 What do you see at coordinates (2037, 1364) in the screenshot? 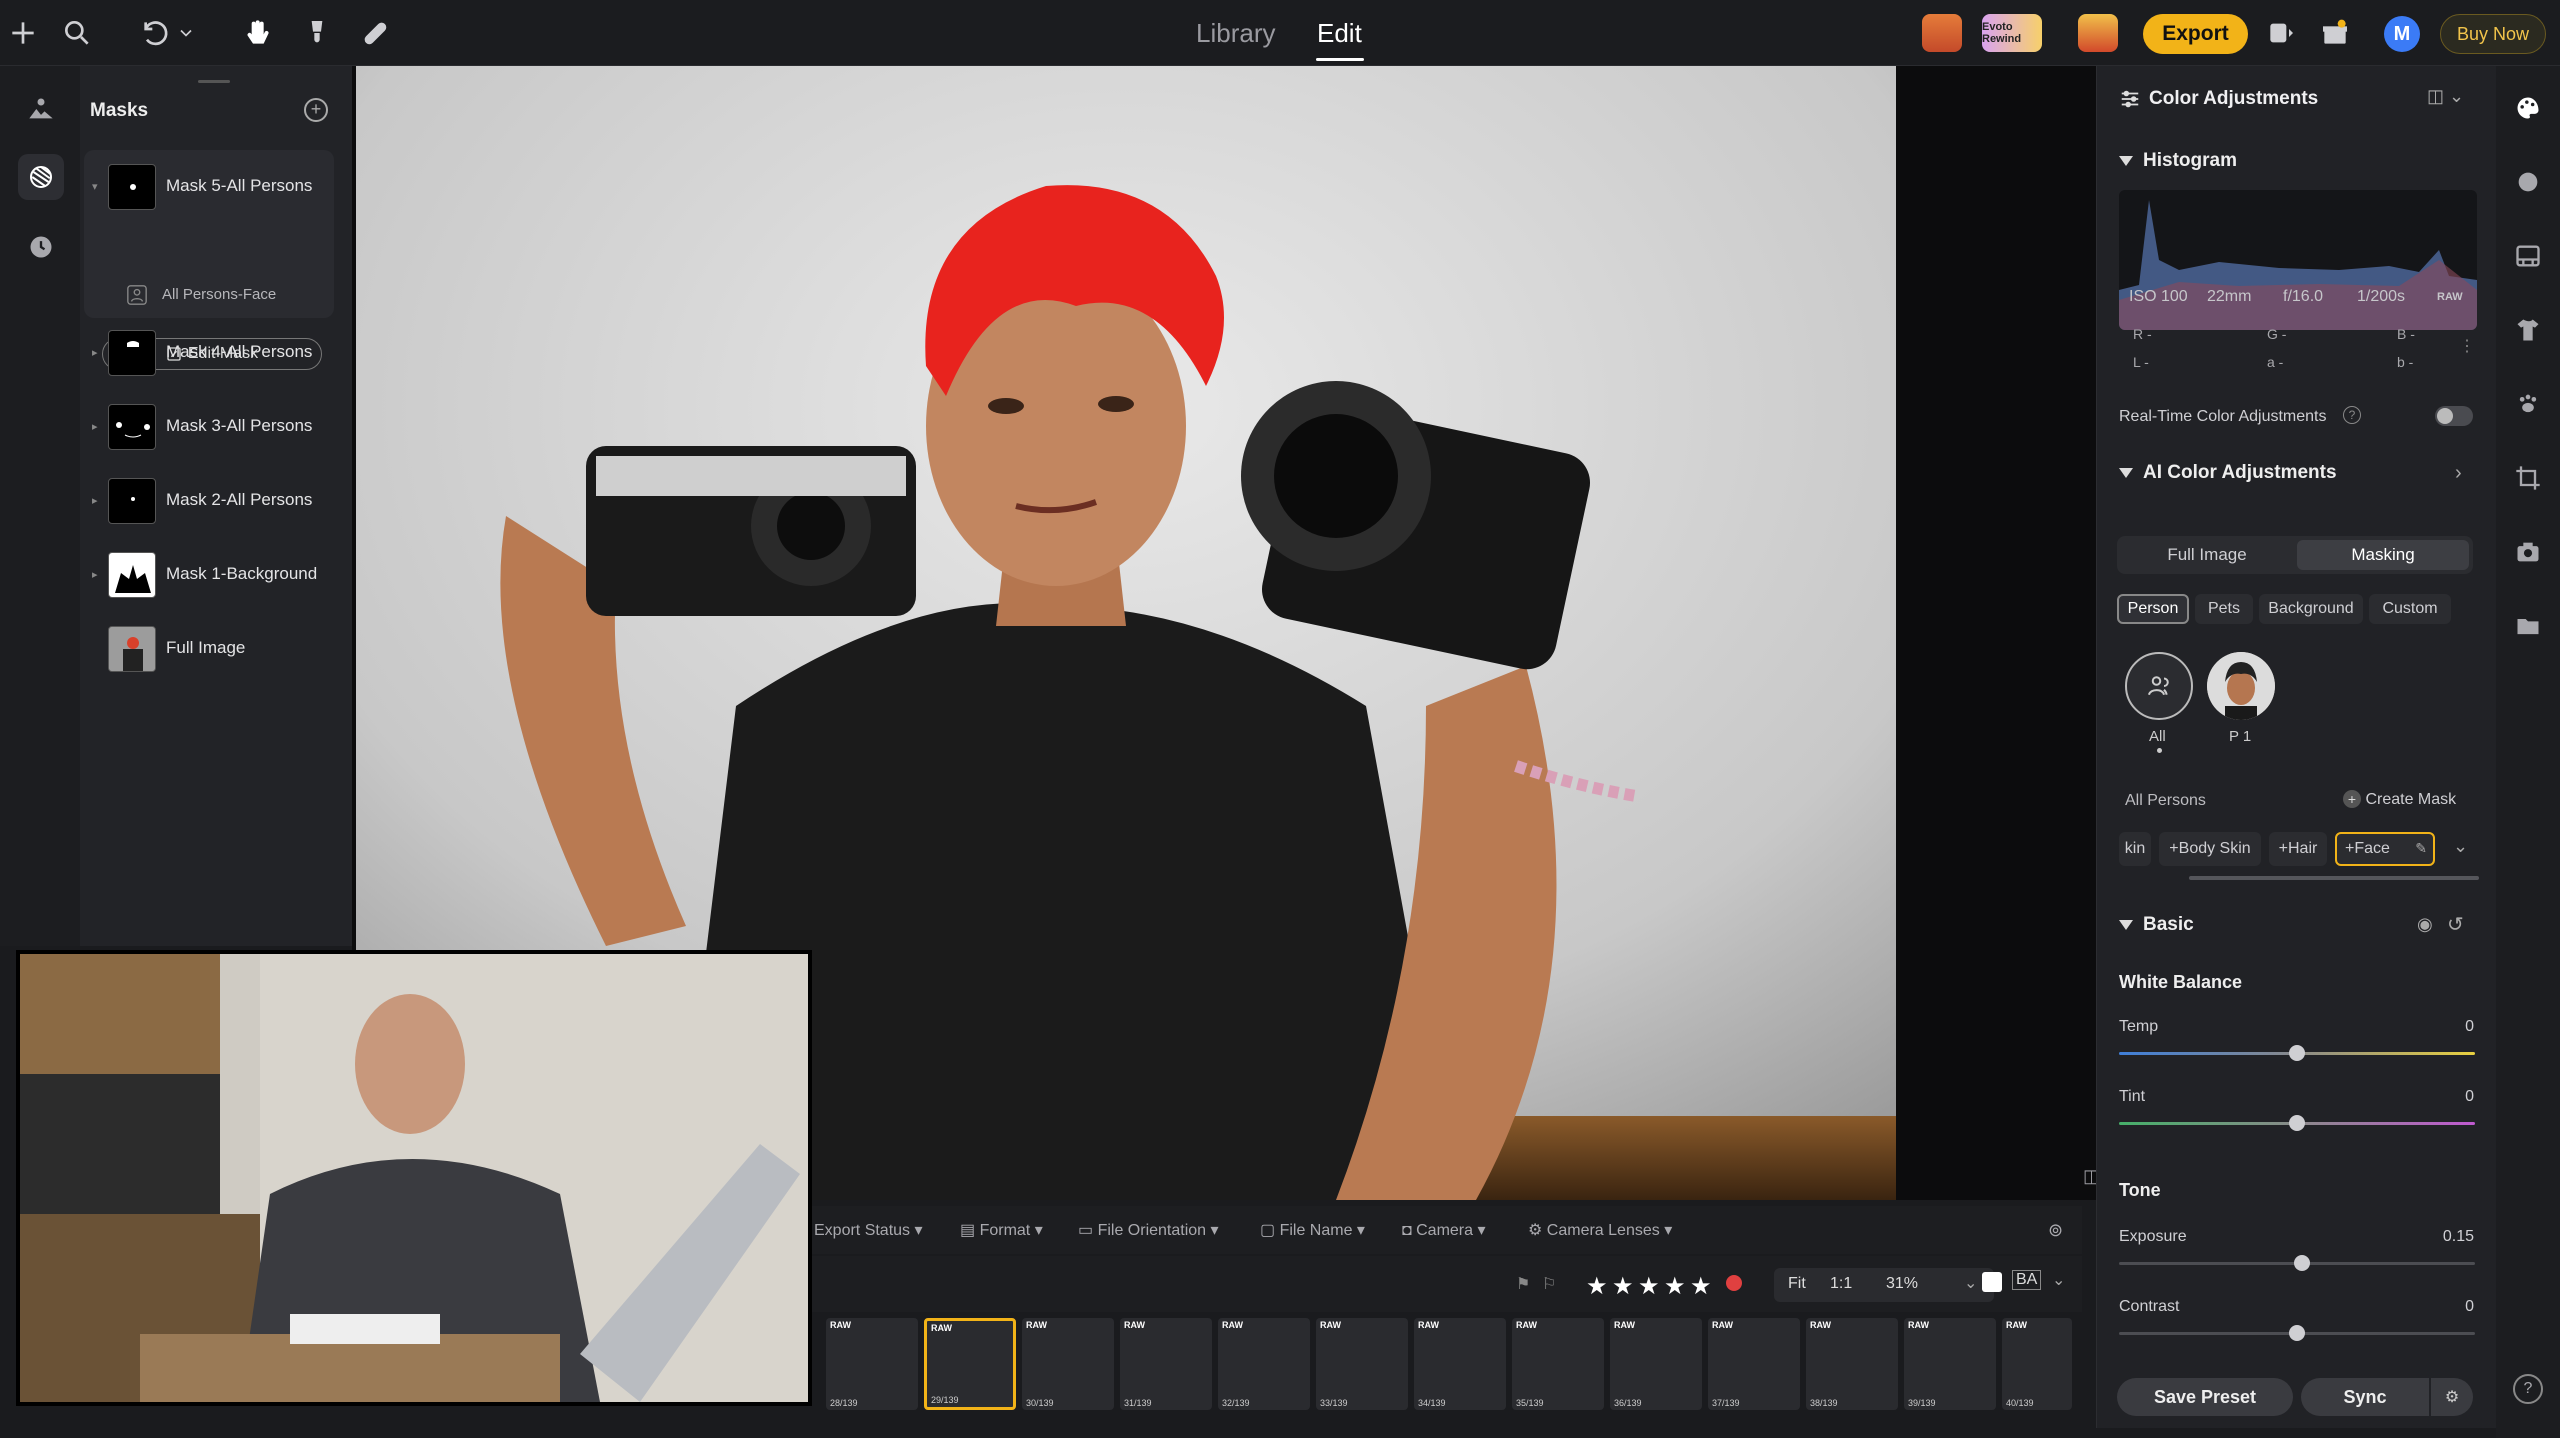
I see `film-thumbnail: RAW 40/139` at bounding box center [2037, 1364].